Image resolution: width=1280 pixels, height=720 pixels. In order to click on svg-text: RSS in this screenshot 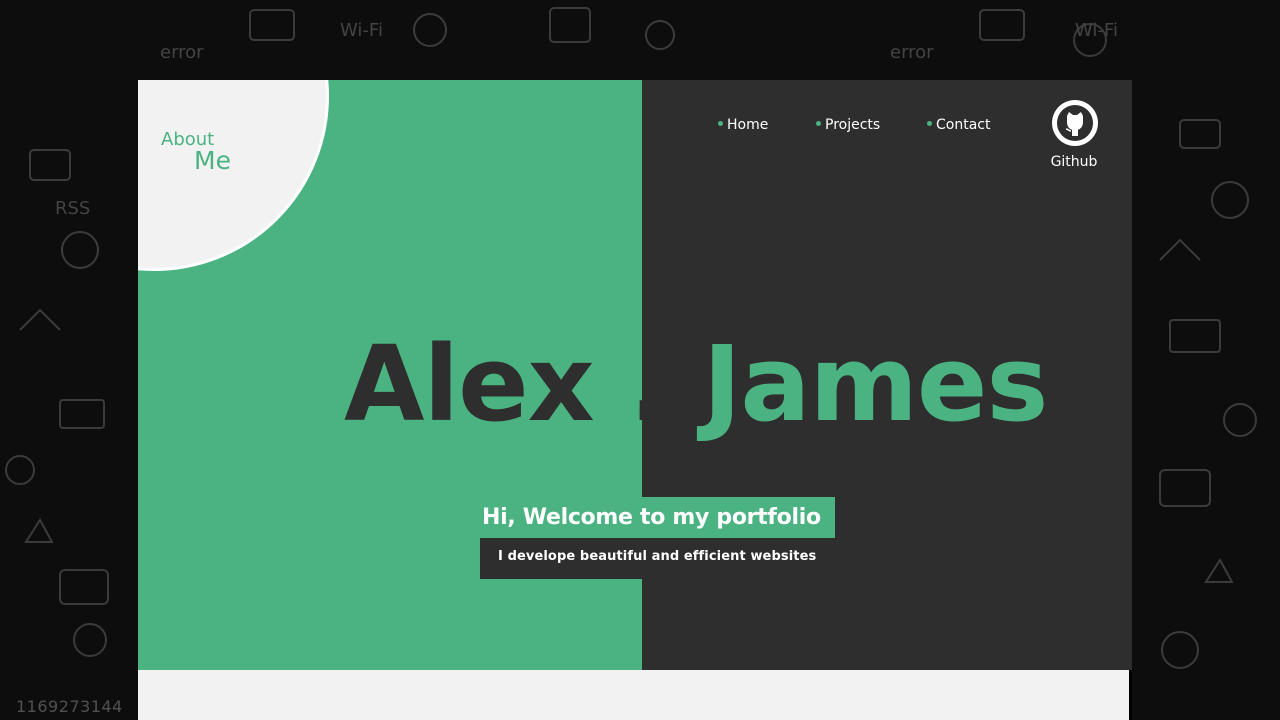, I will do `click(72, 208)`.